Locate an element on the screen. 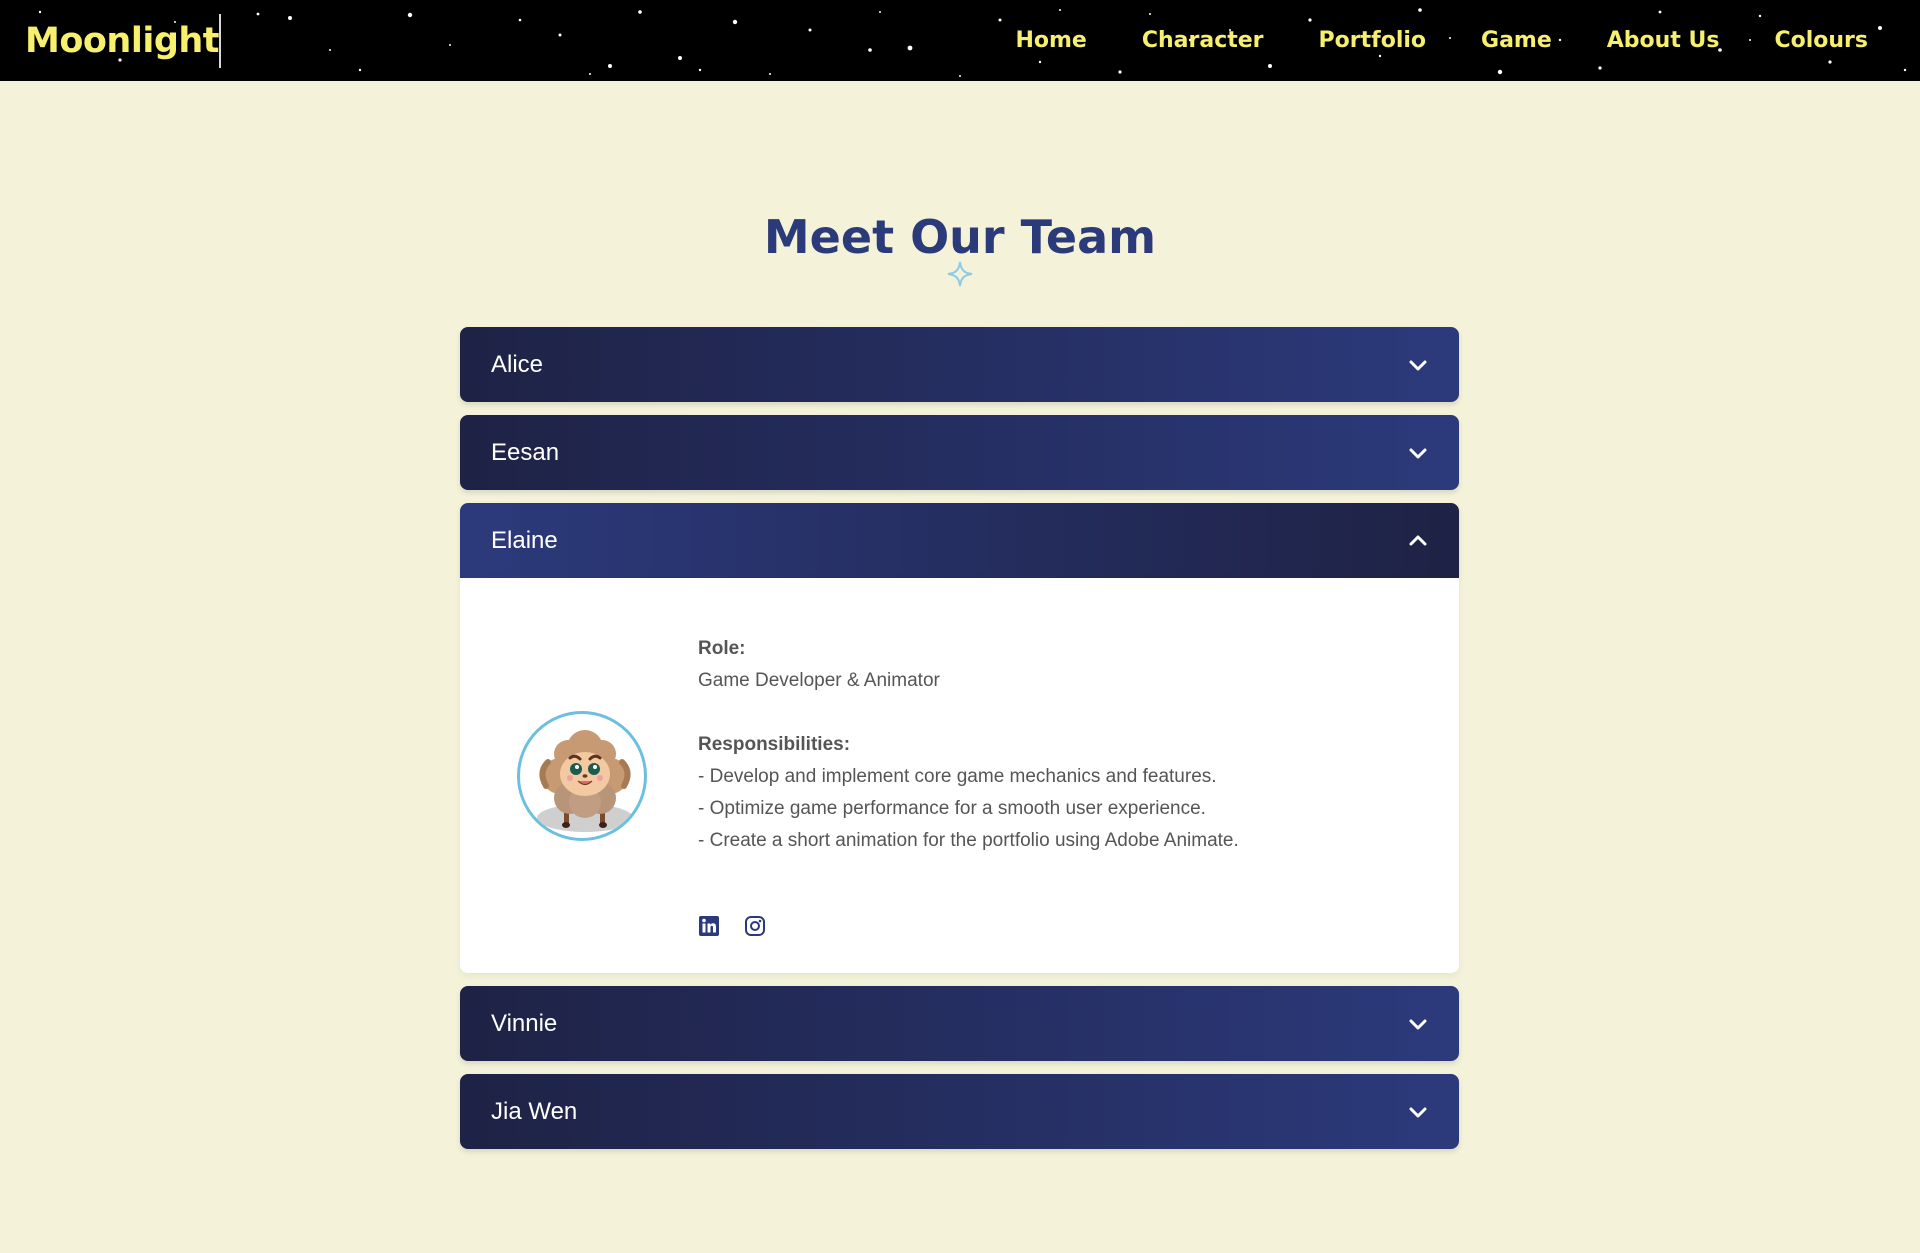  role-value: Game Developer & Animator is located at coordinates (819, 680).